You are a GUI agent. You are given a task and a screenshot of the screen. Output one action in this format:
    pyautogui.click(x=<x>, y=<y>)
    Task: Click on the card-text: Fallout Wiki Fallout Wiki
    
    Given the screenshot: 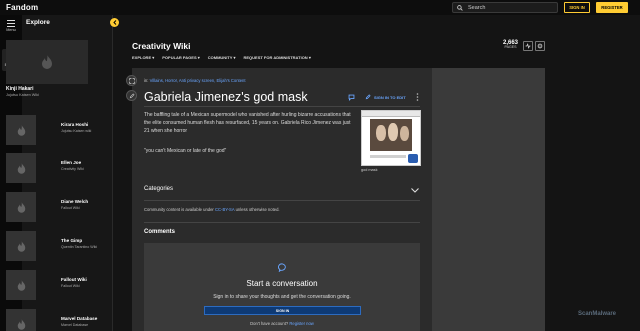 What is the action you would take?
    pyautogui.click(x=74, y=282)
    